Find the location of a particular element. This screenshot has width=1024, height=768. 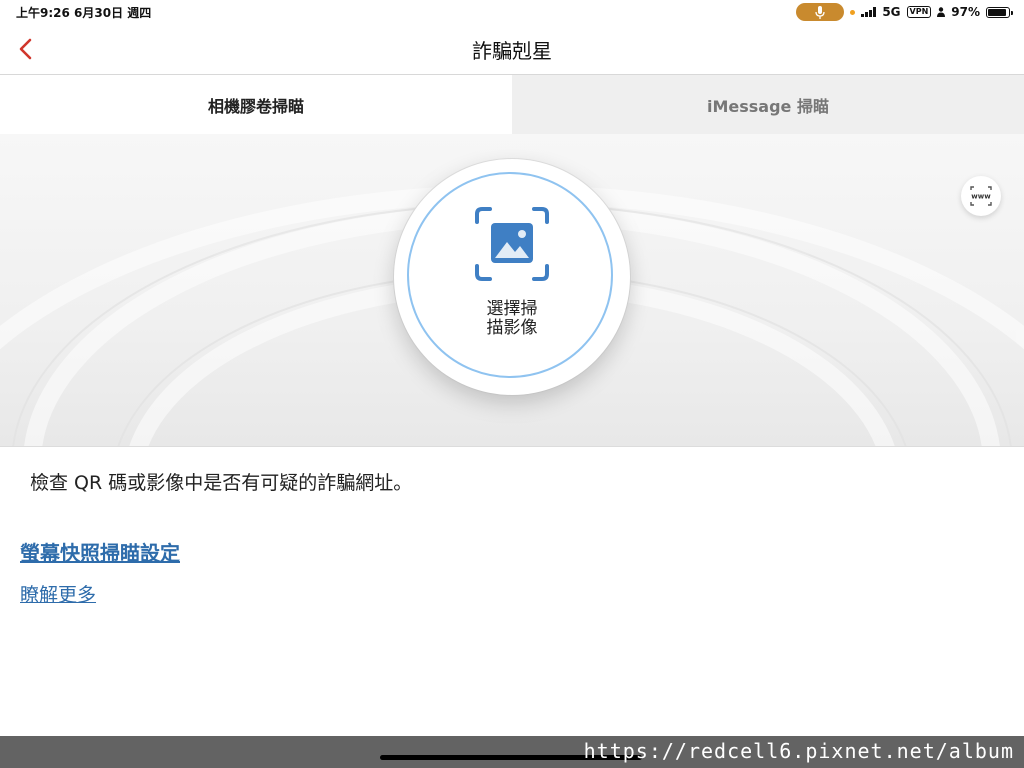

battery-icon is located at coordinates (999, 12).